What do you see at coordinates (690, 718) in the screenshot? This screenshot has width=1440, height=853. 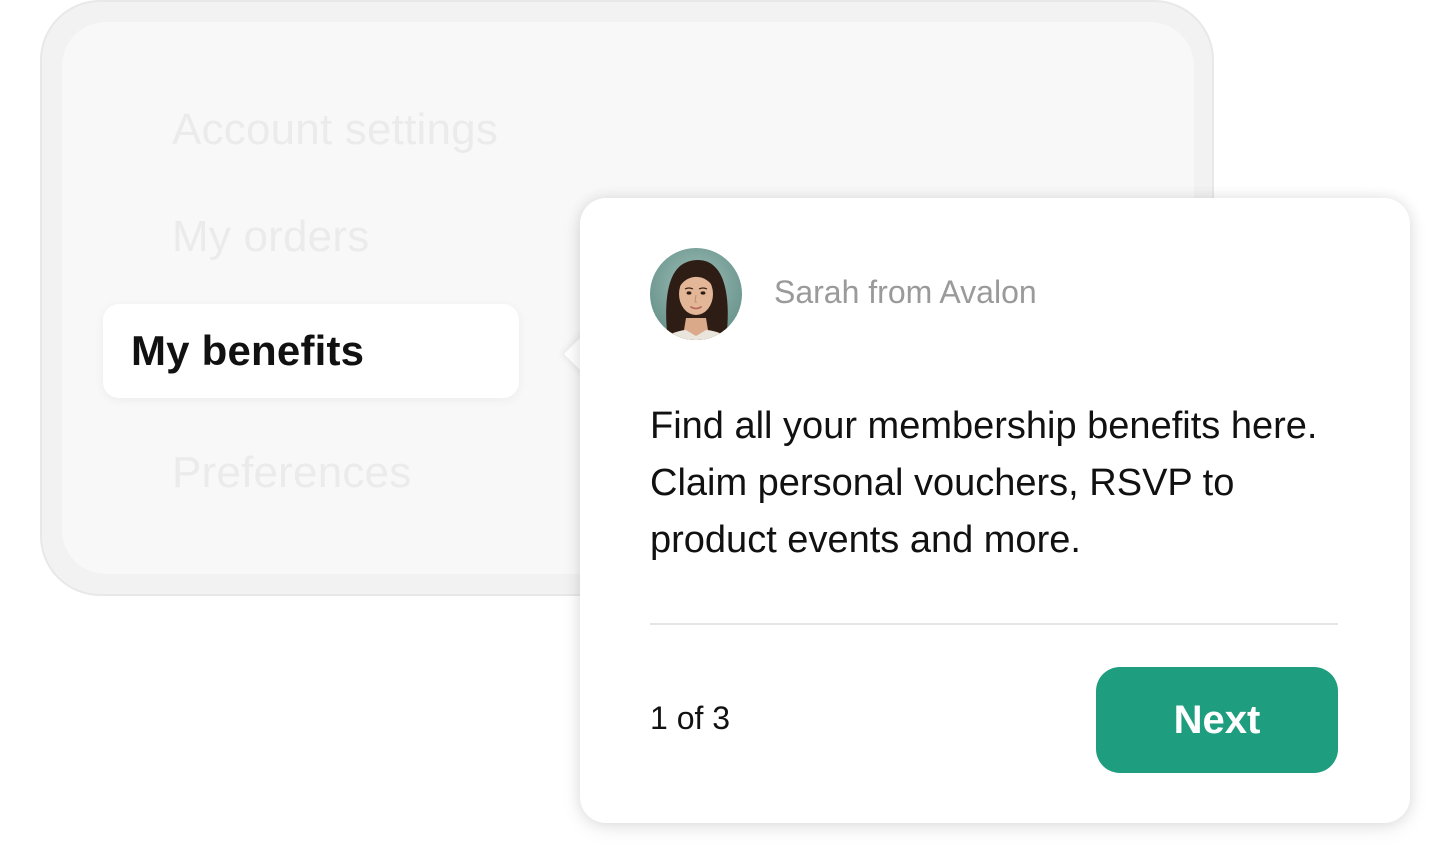 I see `step-counter: 1 of 3` at bounding box center [690, 718].